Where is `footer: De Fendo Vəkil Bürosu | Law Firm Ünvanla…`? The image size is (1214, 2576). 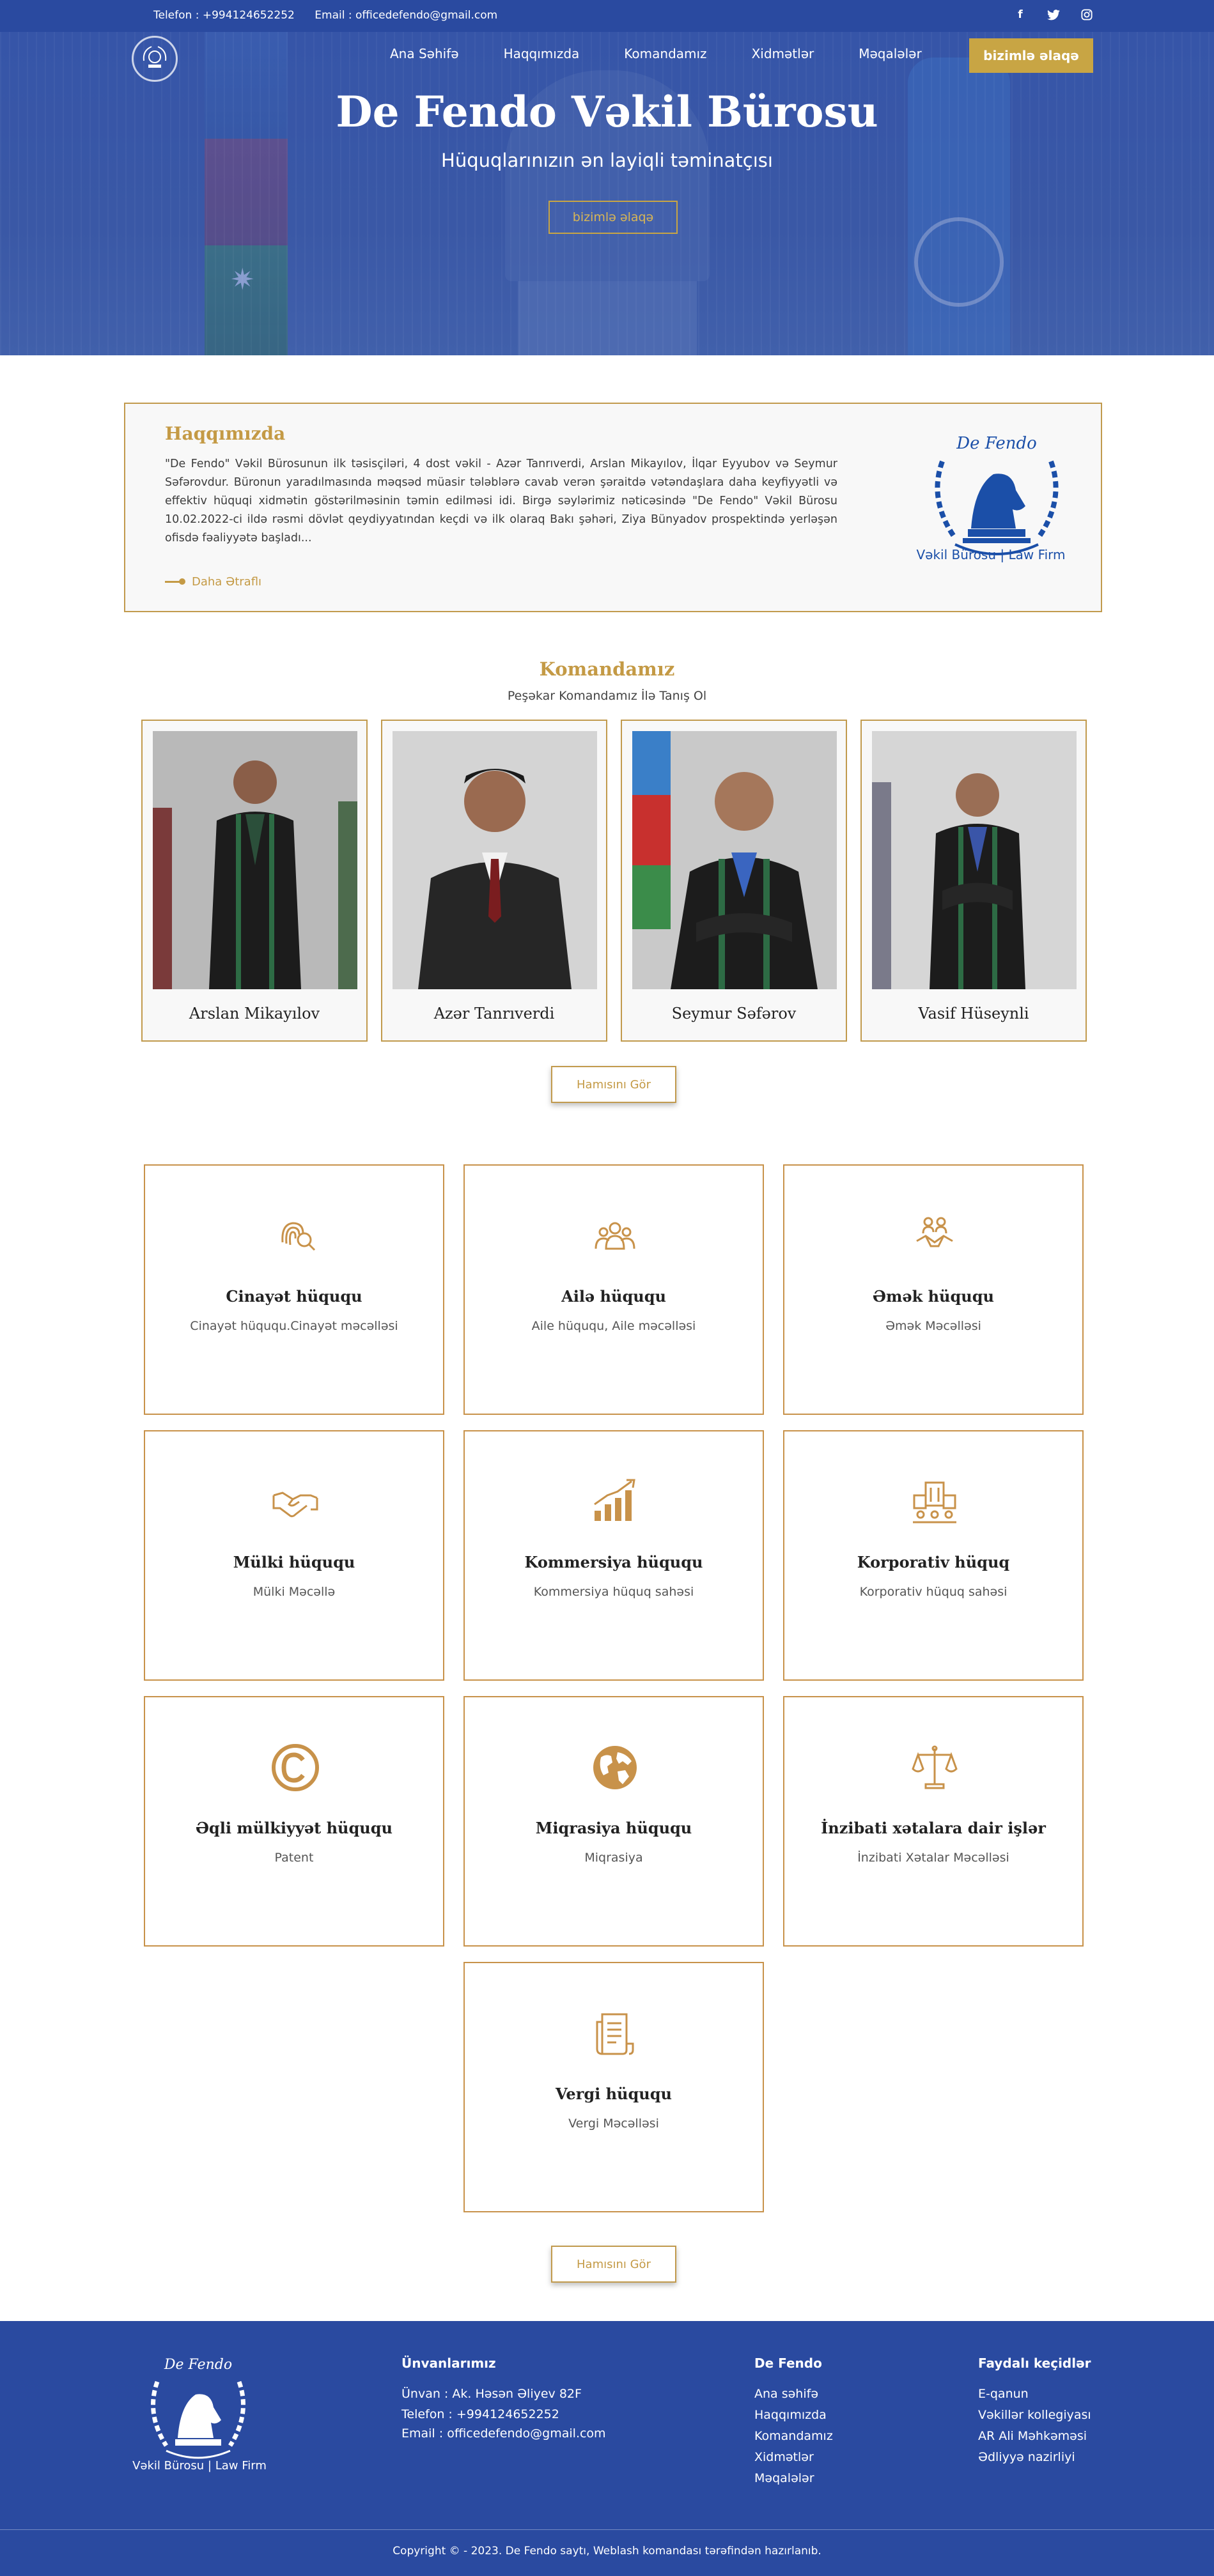 footer: De Fendo Vəkil Bürosu | Law Firm Ünvanla… is located at coordinates (607, 2448).